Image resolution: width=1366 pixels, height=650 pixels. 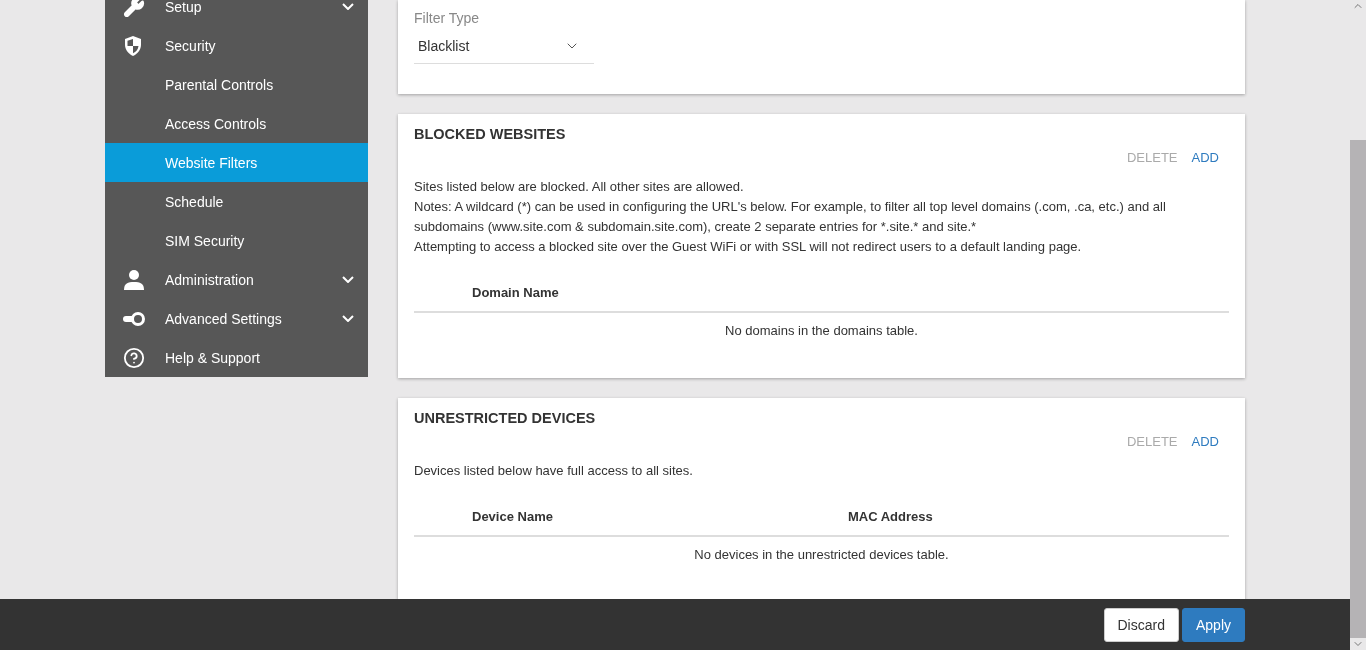 What do you see at coordinates (236, 357) in the screenshot?
I see `sidebar-item: Help & Support` at bounding box center [236, 357].